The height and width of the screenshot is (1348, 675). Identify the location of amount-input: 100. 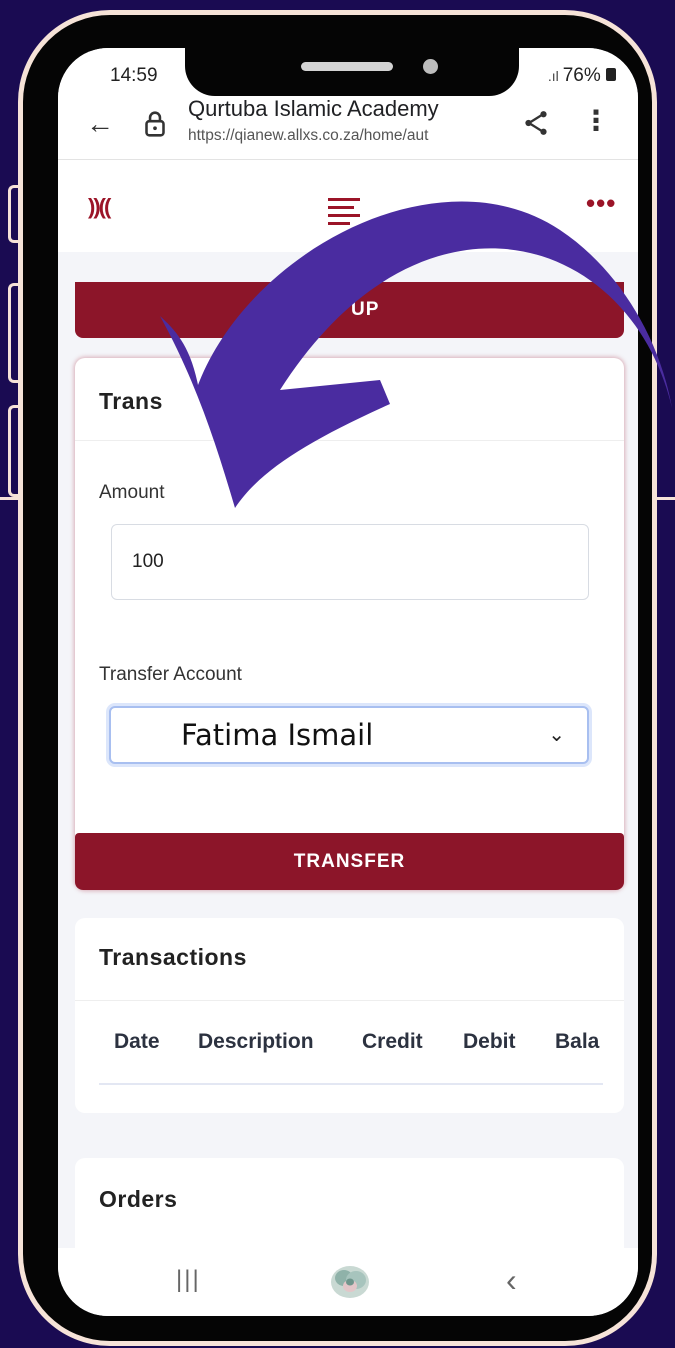
(350, 562).